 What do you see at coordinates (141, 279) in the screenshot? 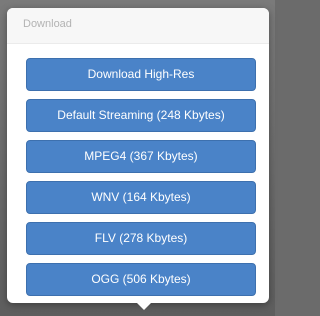
I see `ogg-button: OGG (506 Kbytes)` at bounding box center [141, 279].